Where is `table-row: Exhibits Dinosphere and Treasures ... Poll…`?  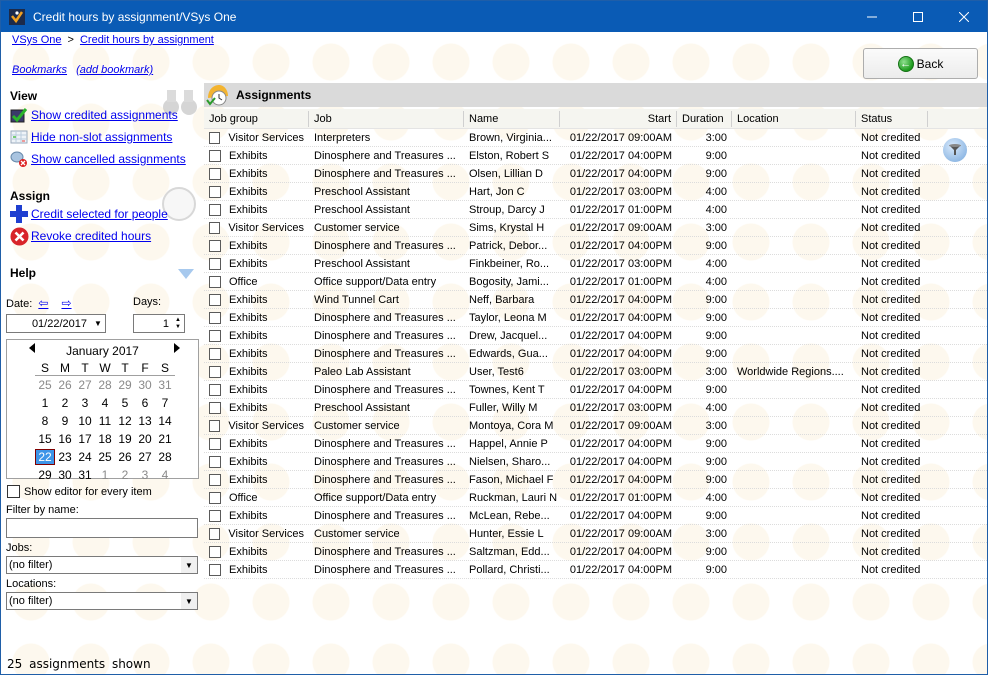 table-row: Exhibits Dinosphere and Treasures ... Poll… is located at coordinates (595, 570).